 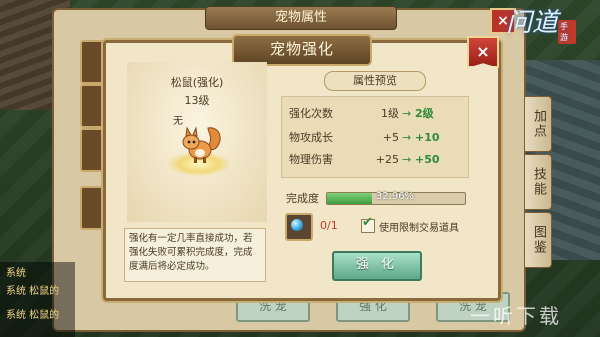 What do you see at coordinates (195, 255) in the screenshot?
I see `strengthen-description: 强化有一定几率直接成功，若强化失败可累积完成度，完成度满后将必定成功。` at bounding box center [195, 255].